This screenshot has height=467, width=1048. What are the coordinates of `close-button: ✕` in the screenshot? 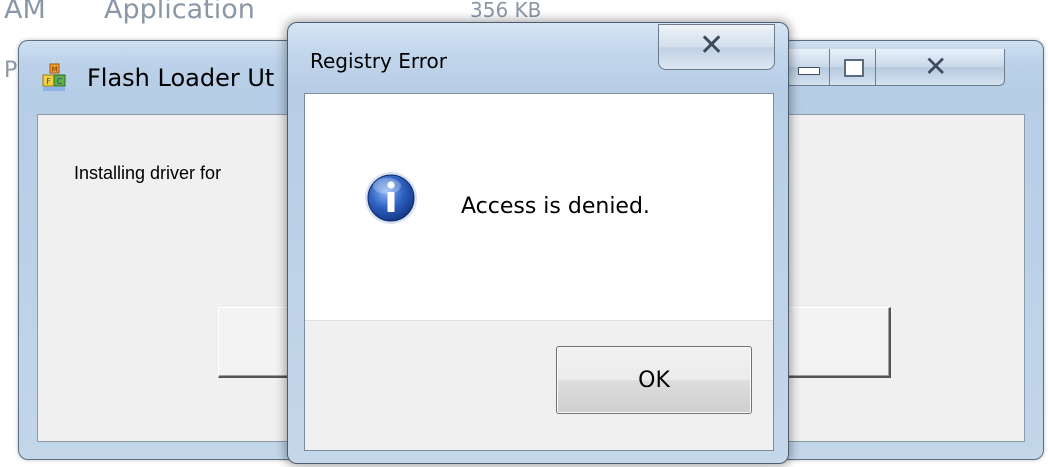 It's located at (940, 67).